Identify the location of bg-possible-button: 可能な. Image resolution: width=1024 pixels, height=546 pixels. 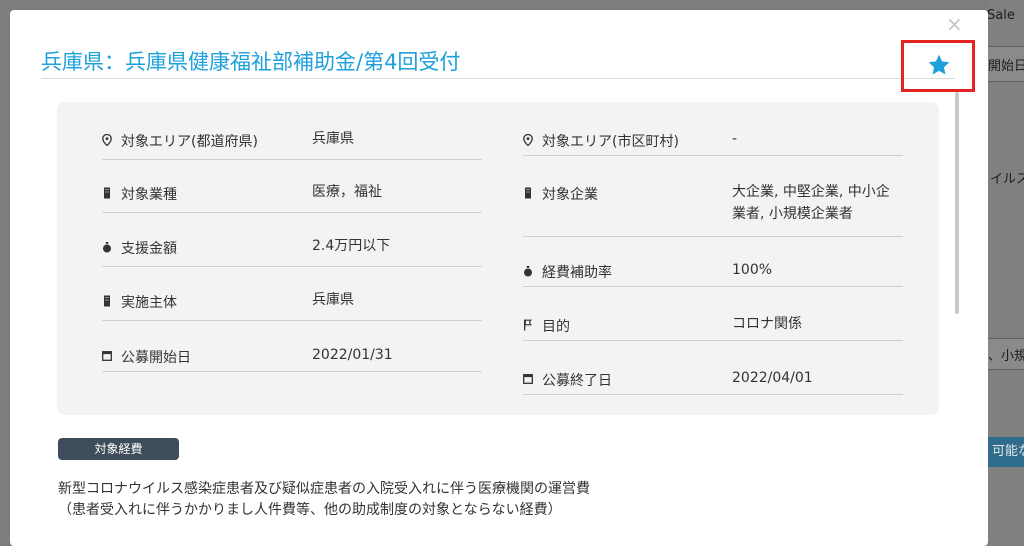
(1006, 452).